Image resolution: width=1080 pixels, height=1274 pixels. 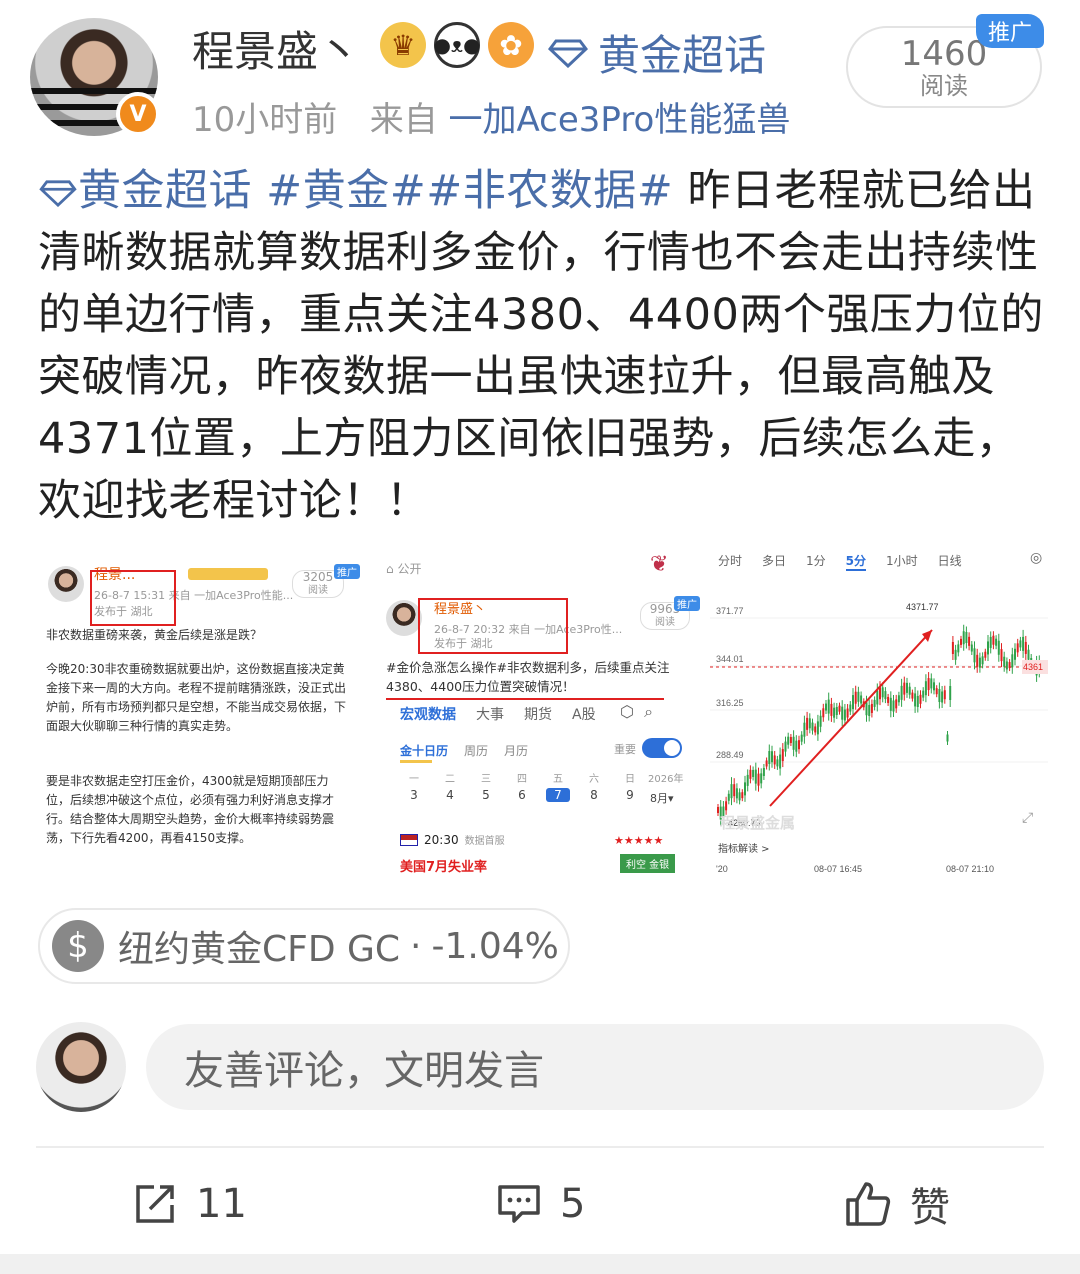 I want to click on underline, so click(x=525, y=699).